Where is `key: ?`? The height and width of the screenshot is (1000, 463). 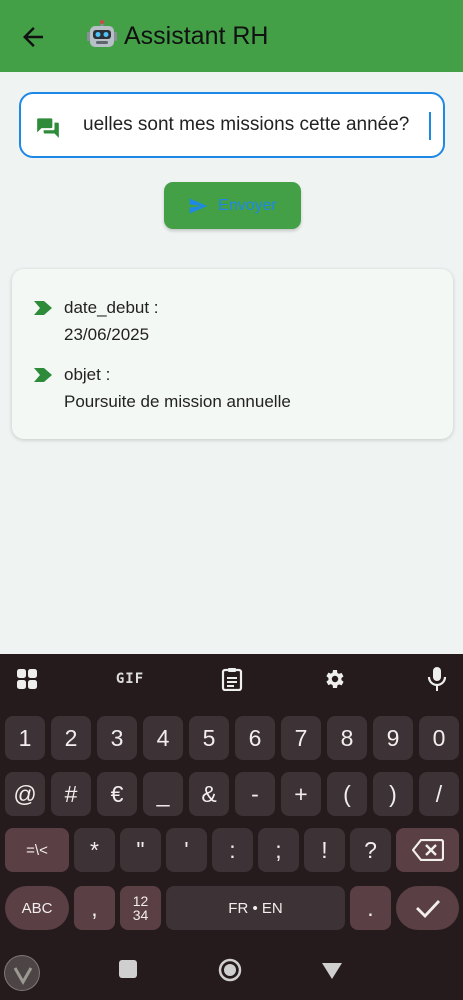
key: ? is located at coordinates (370, 850).